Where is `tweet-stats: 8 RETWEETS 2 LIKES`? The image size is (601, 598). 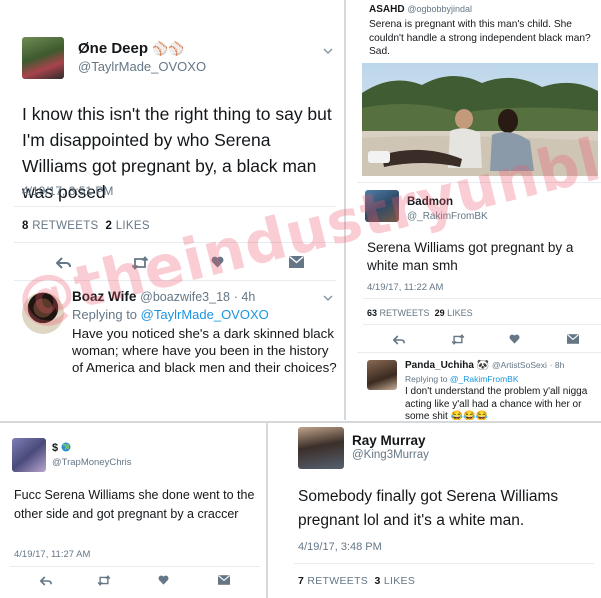
tweet-stats: 8 RETWEETS 2 LIKES is located at coordinates (86, 226).